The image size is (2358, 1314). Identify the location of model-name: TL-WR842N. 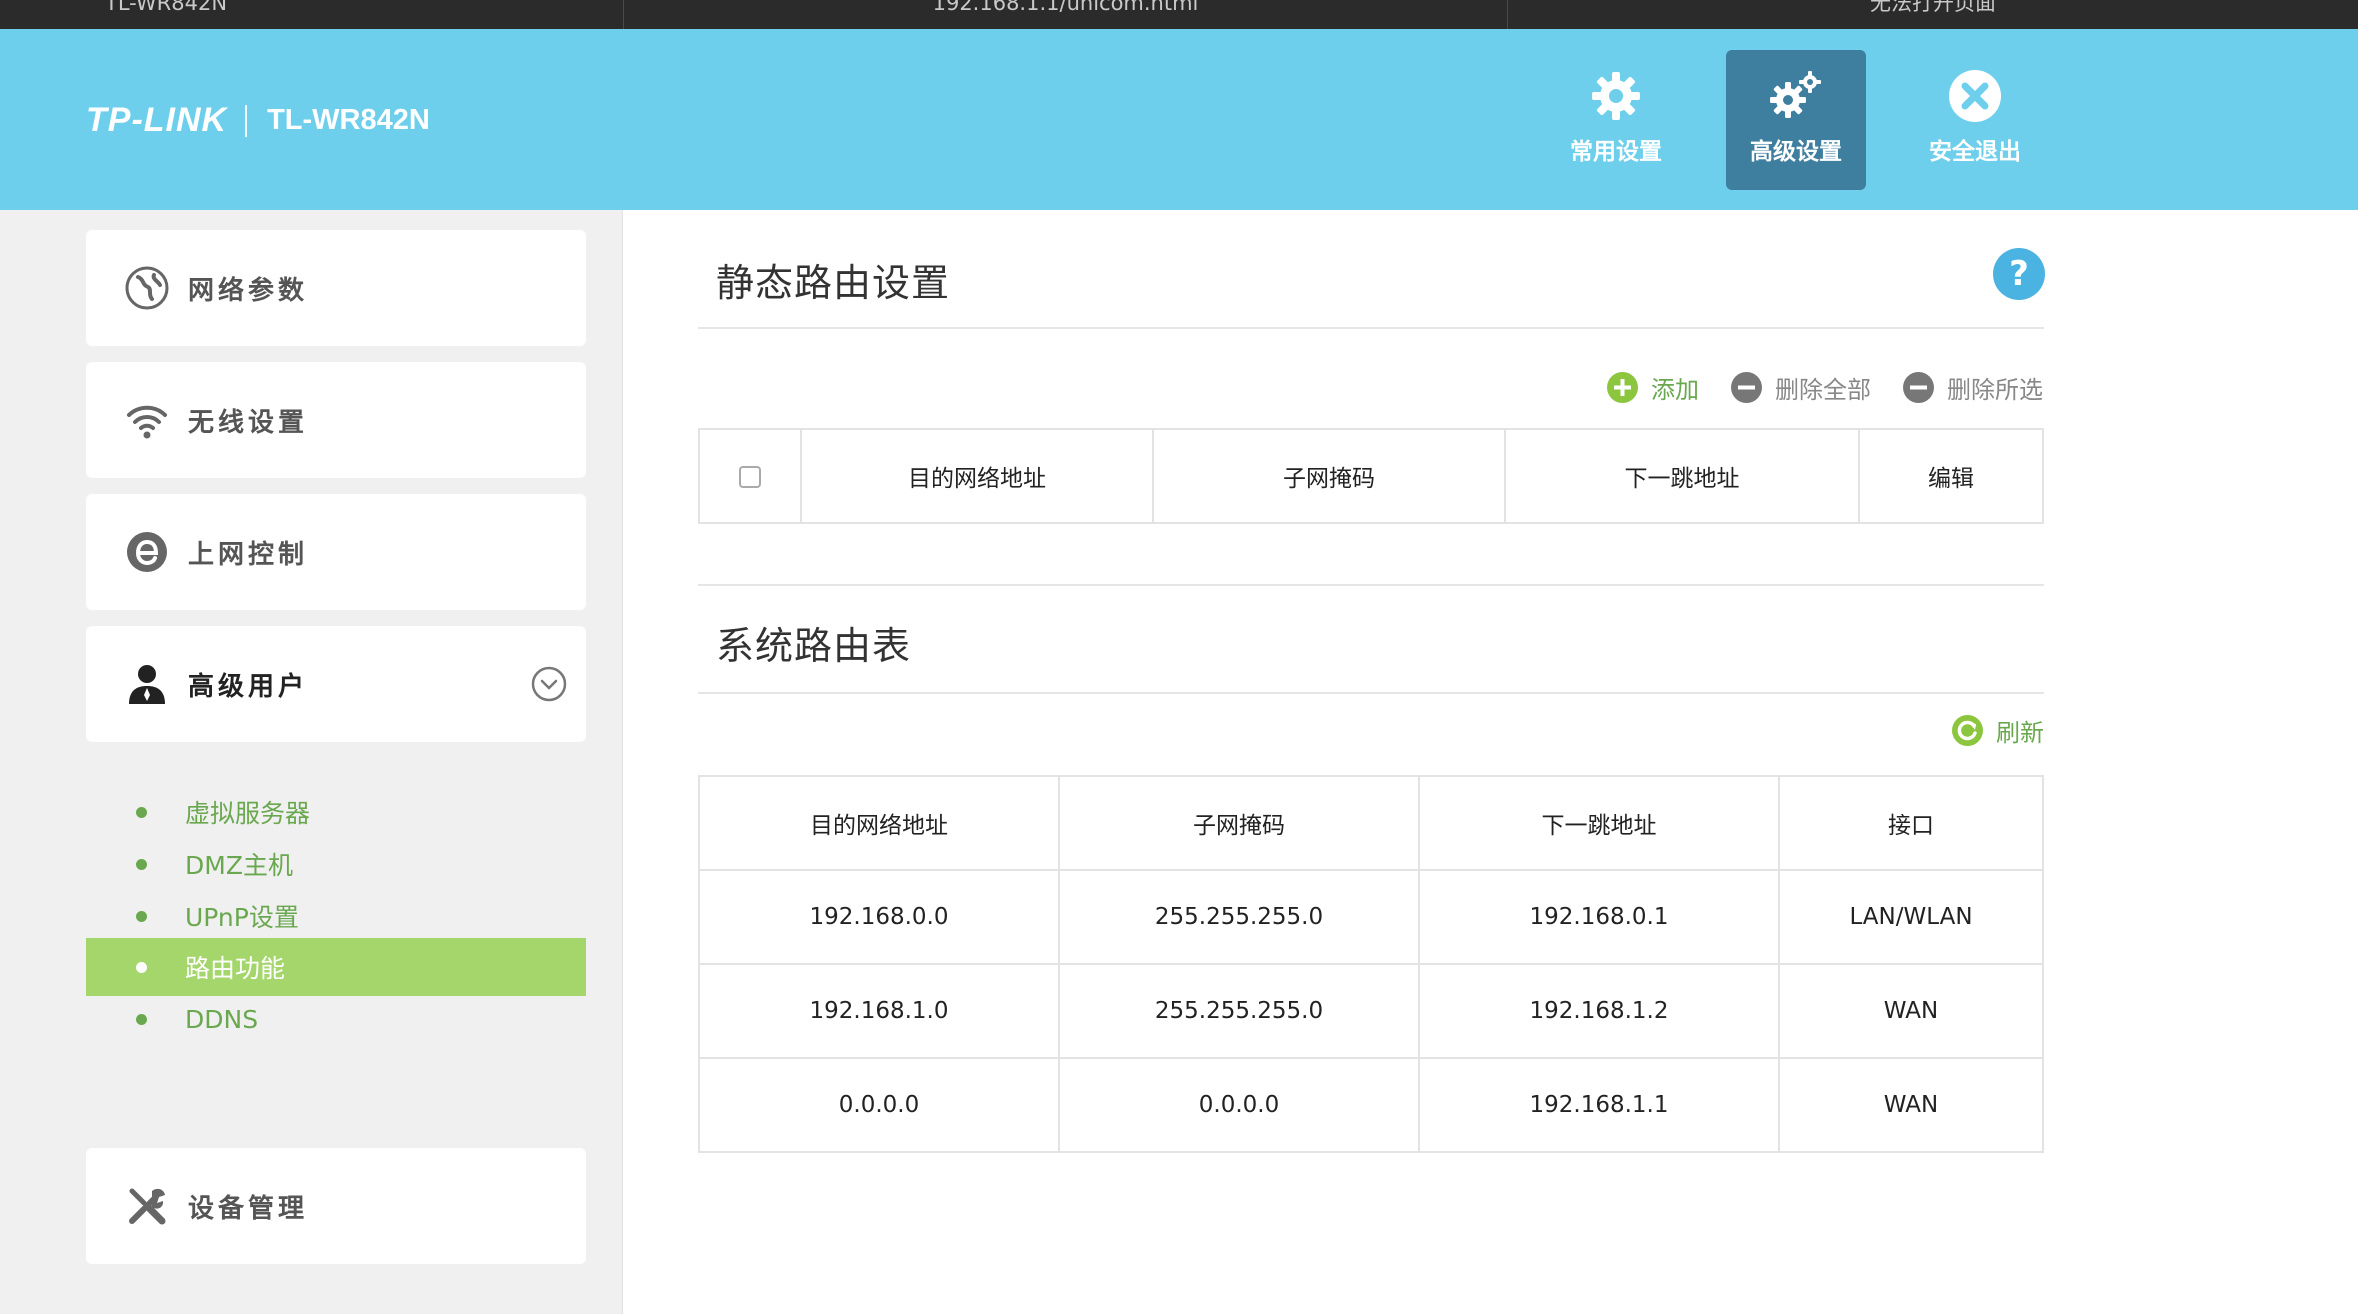
(348, 120).